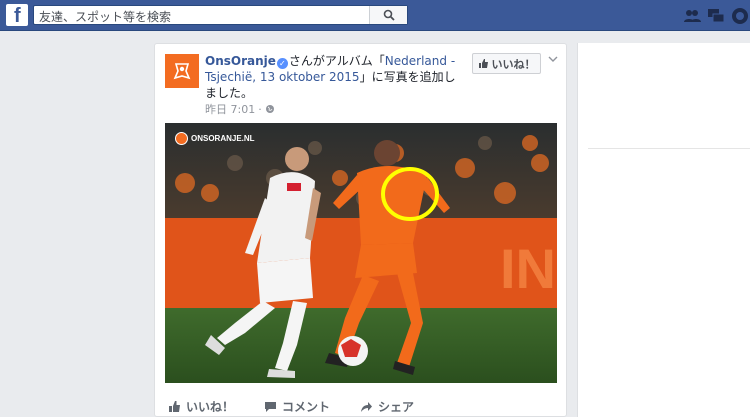  I want to click on notifications-icon, so click(740, 16).